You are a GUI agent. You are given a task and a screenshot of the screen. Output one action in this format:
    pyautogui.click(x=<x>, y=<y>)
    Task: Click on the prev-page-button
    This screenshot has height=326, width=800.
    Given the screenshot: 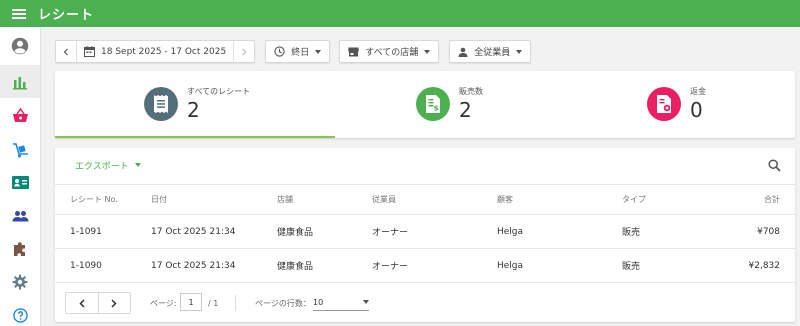 What is the action you would take?
    pyautogui.click(x=82, y=303)
    